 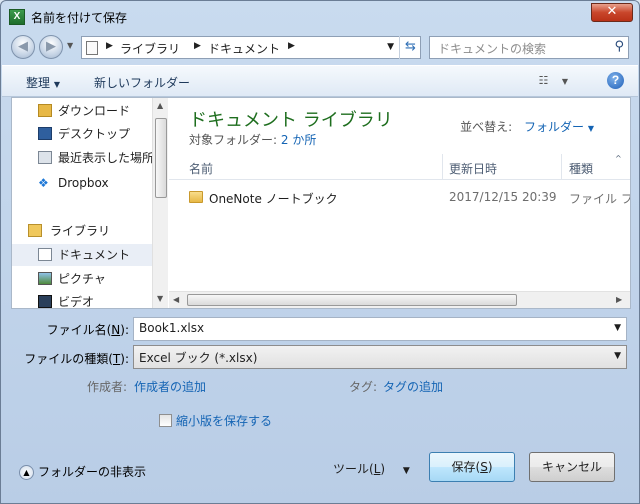 I want to click on nav-item-libraries: ライブラリ, so click(x=82, y=231).